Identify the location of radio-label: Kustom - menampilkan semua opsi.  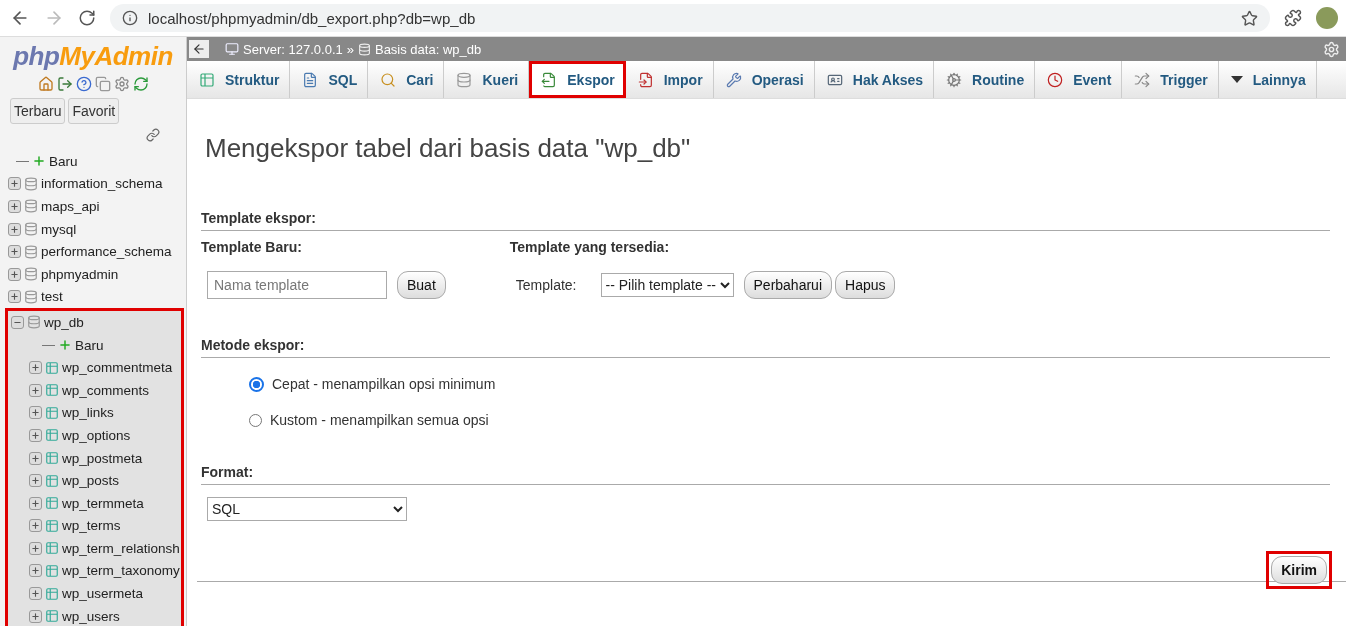
(379, 420).